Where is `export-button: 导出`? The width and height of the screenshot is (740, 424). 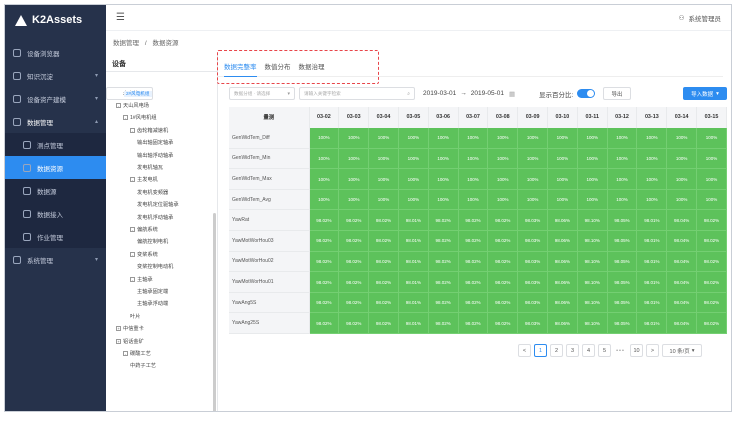 export-button: 导出 is located at coordinates (617, 93).